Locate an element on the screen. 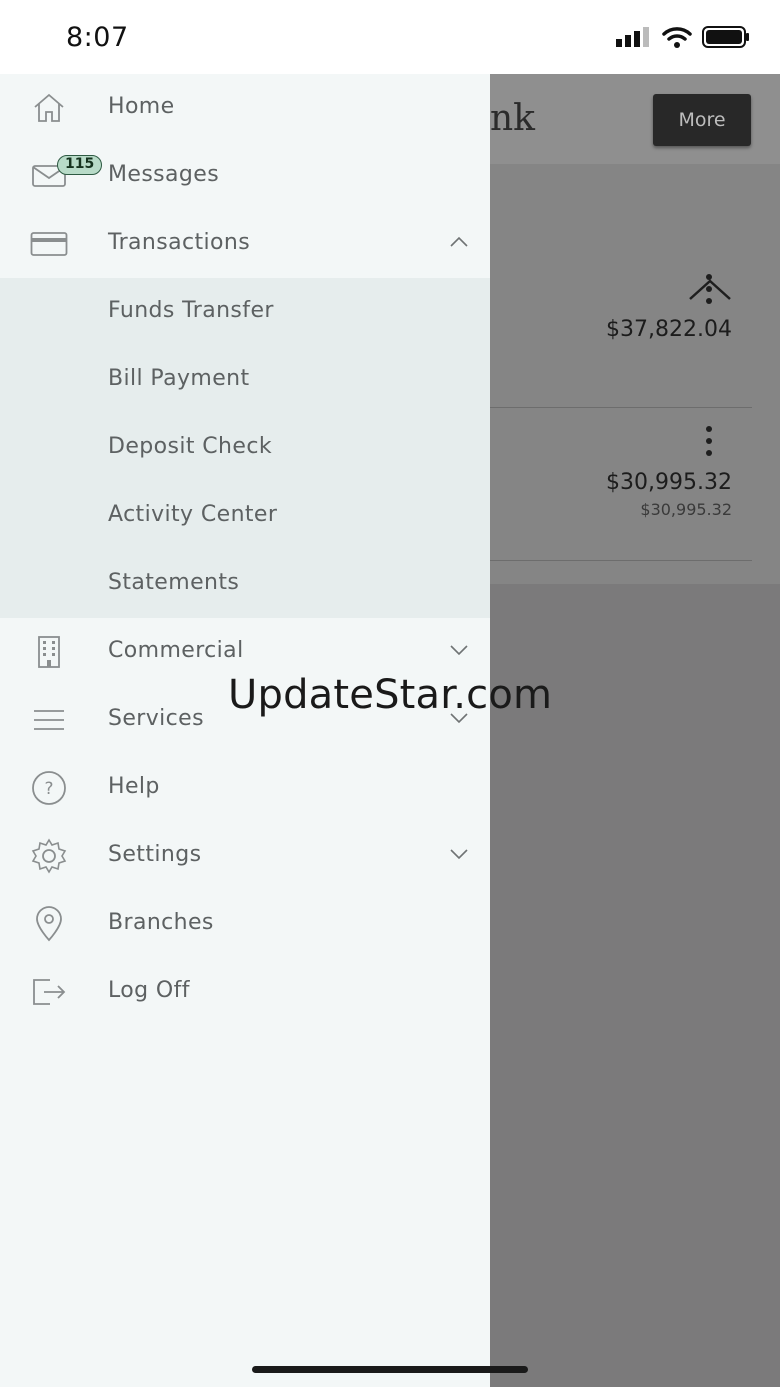 The height and width of the screenshot is (1387, 780). submenu-item-bill-payment: Bill Payment is located at coordinates (245, 380).